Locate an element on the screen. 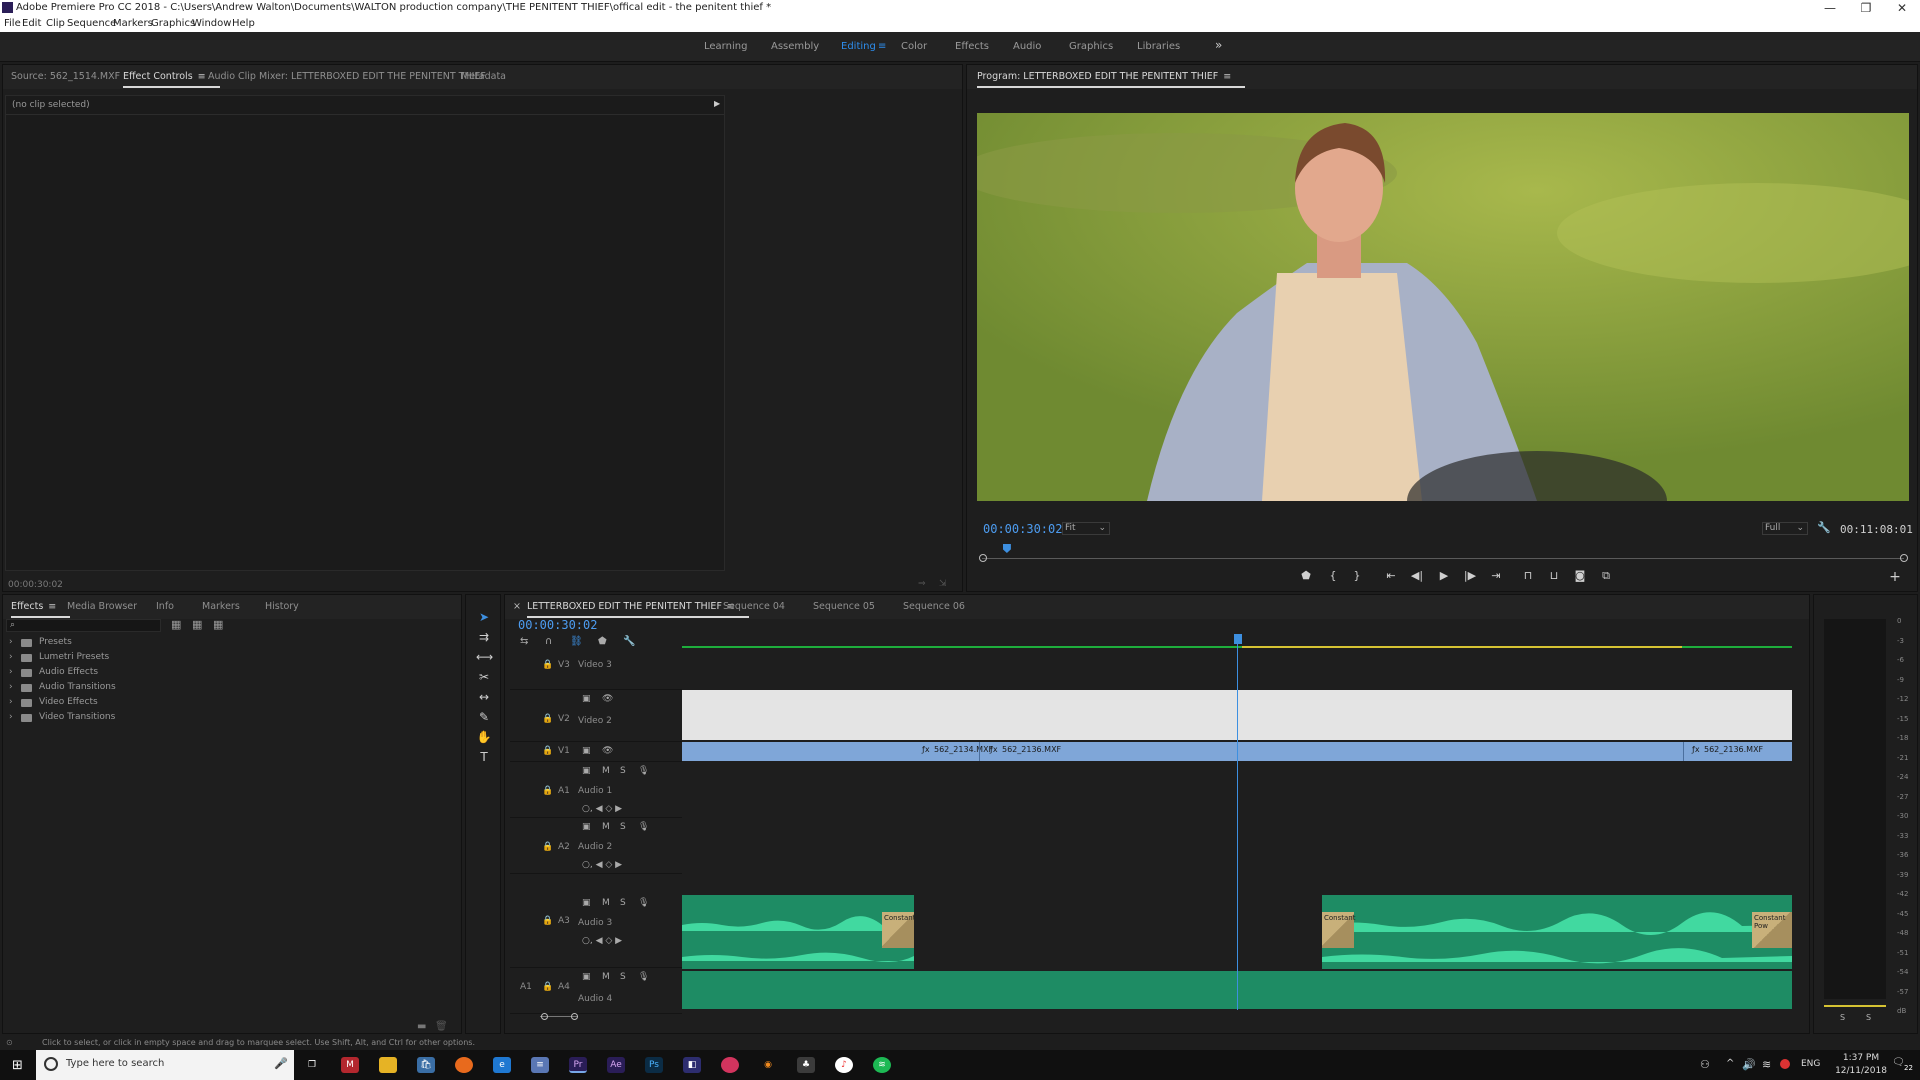 Image resolution: width=1920 pixels, height=1080 pixels. tab-sequence-05: Sequence 05 is located at coordinates (844, 606).